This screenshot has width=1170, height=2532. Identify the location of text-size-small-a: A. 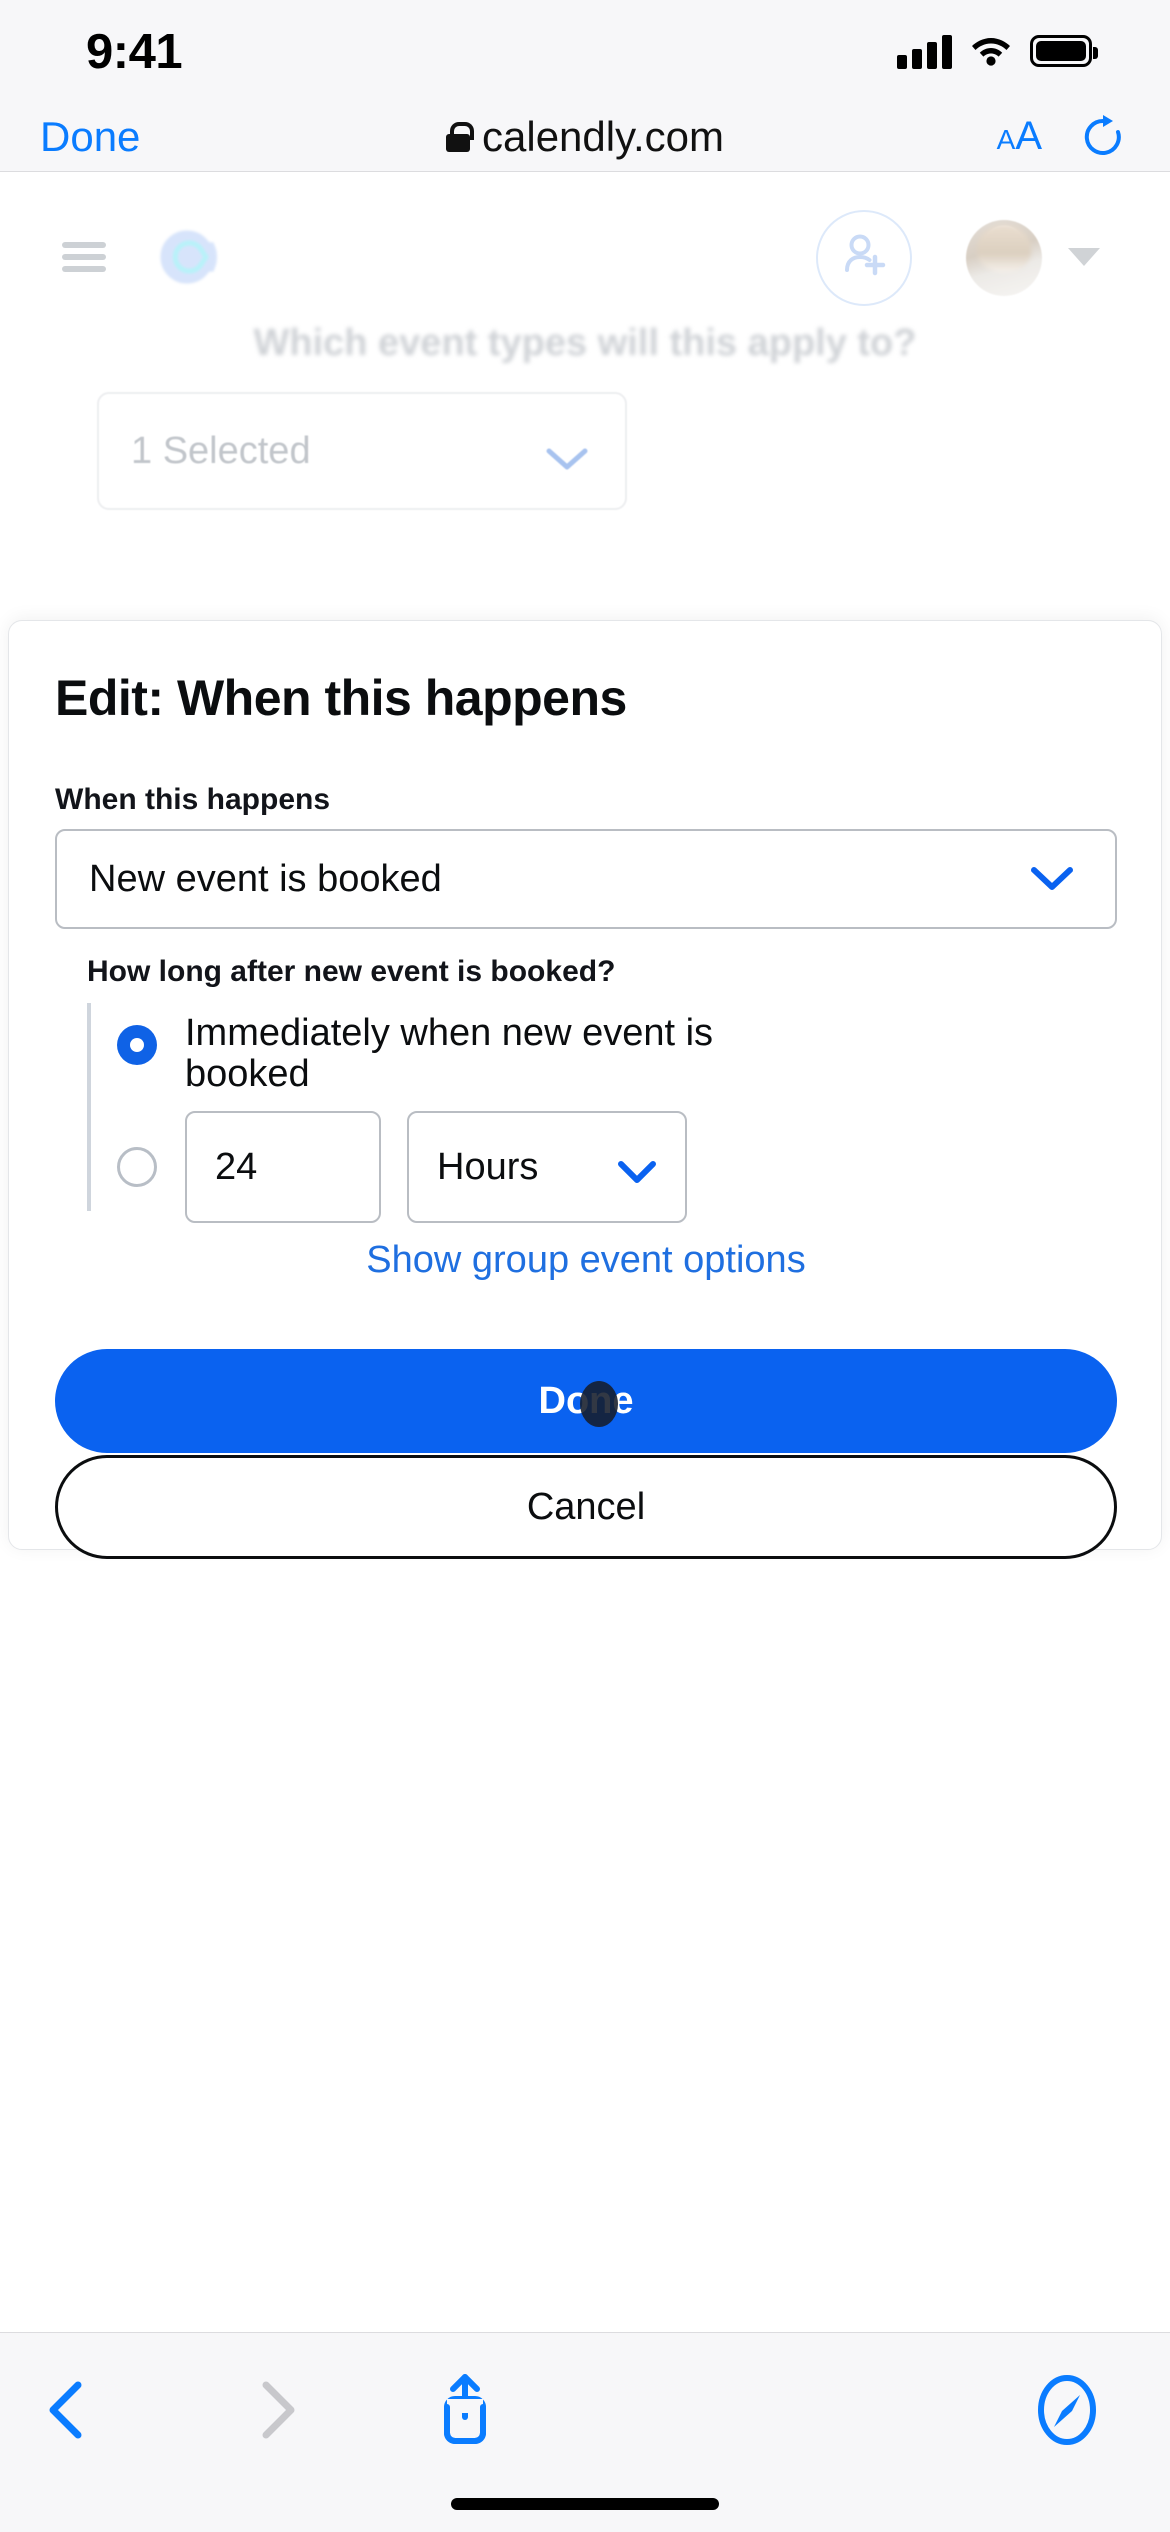
(1006, 139).